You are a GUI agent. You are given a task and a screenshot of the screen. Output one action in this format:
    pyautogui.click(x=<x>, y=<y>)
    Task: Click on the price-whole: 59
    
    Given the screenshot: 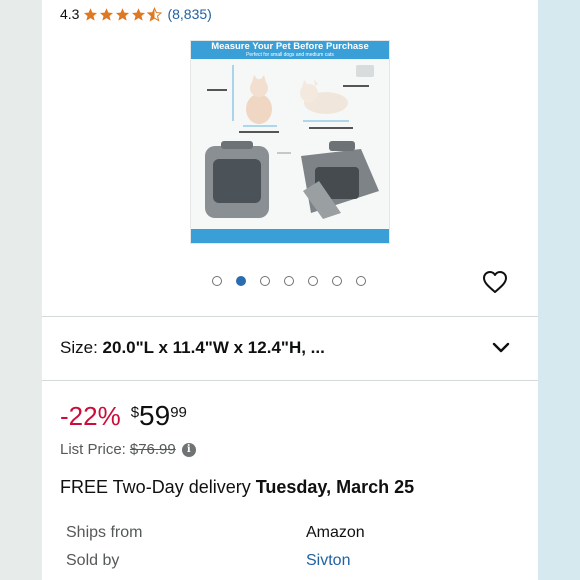 What is the action you would take?
    pyautogui.click(x=155, y=415)
    